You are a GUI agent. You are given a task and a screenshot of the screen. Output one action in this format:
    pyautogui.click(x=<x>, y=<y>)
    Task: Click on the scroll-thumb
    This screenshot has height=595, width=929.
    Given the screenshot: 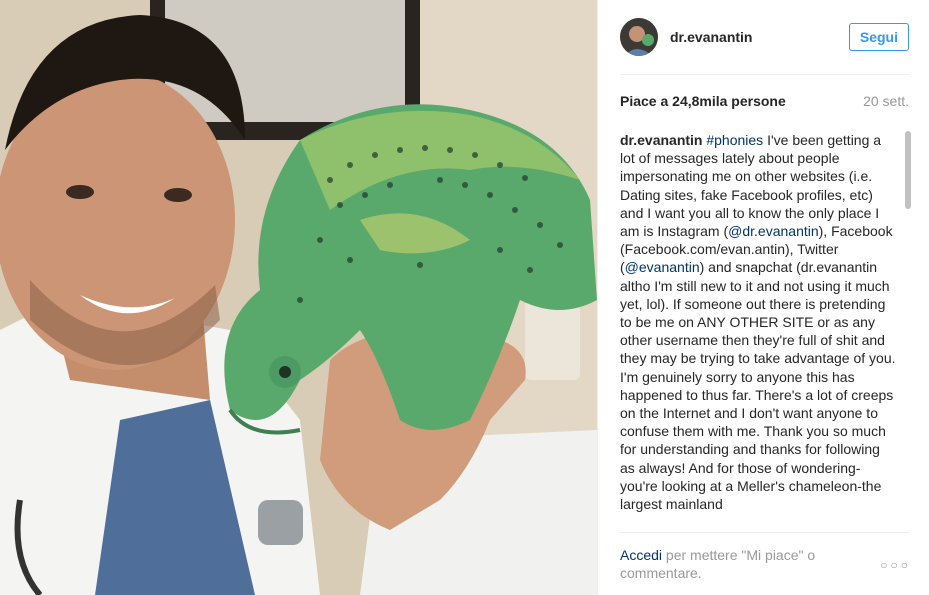 What is the action you would take?
    pyautogui.click(x=908, y=170)
    